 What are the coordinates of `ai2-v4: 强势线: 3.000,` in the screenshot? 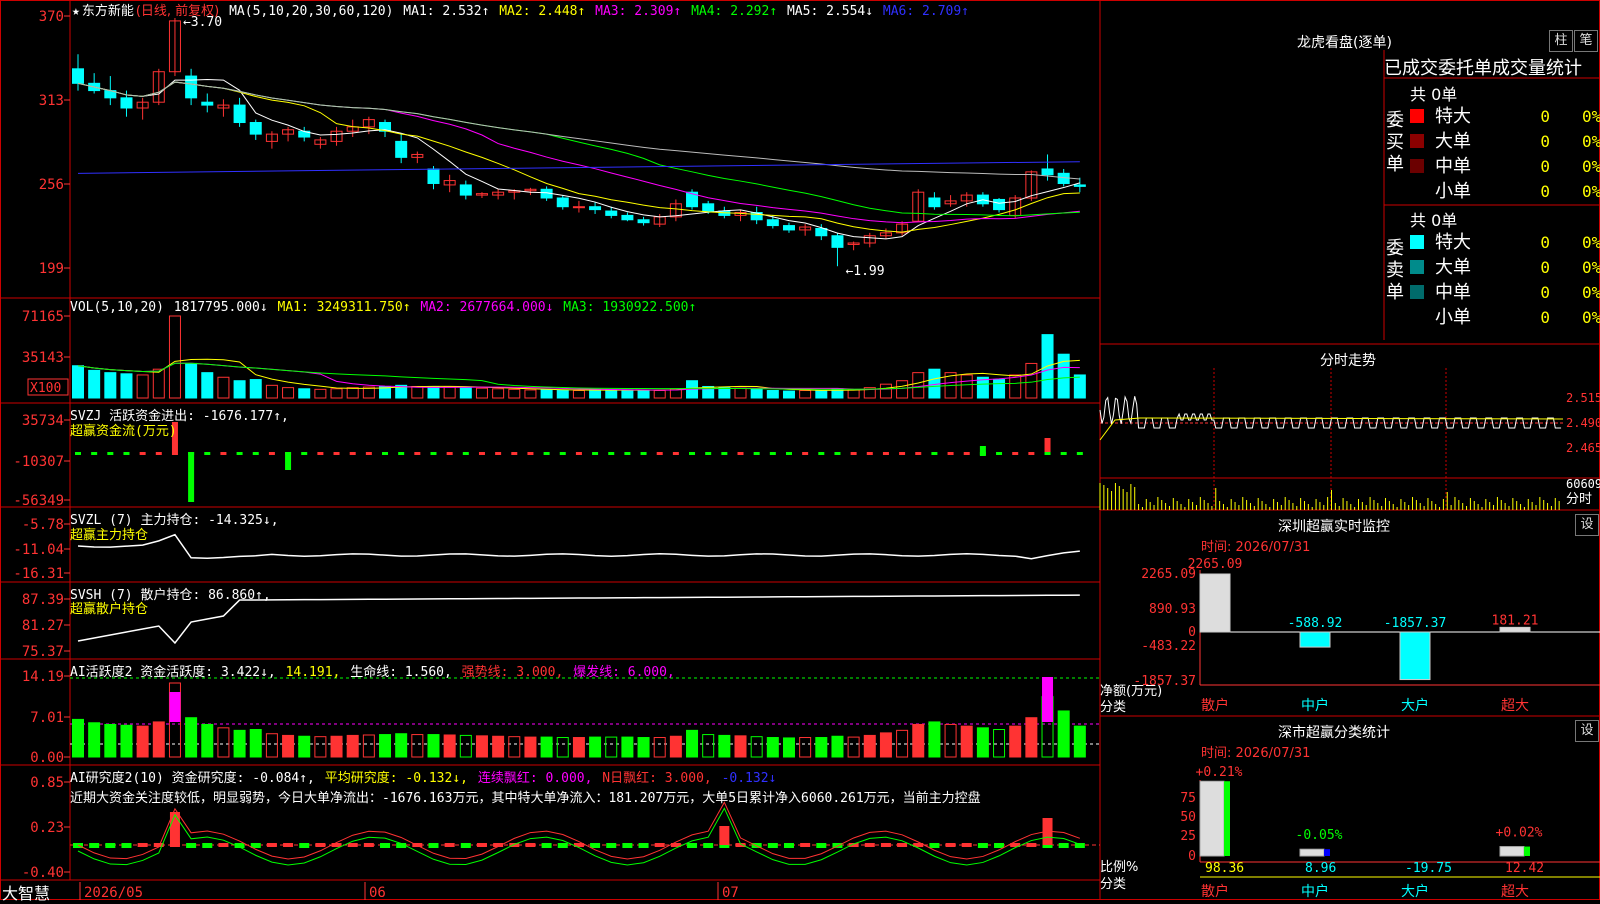 It's located at (512, 672).